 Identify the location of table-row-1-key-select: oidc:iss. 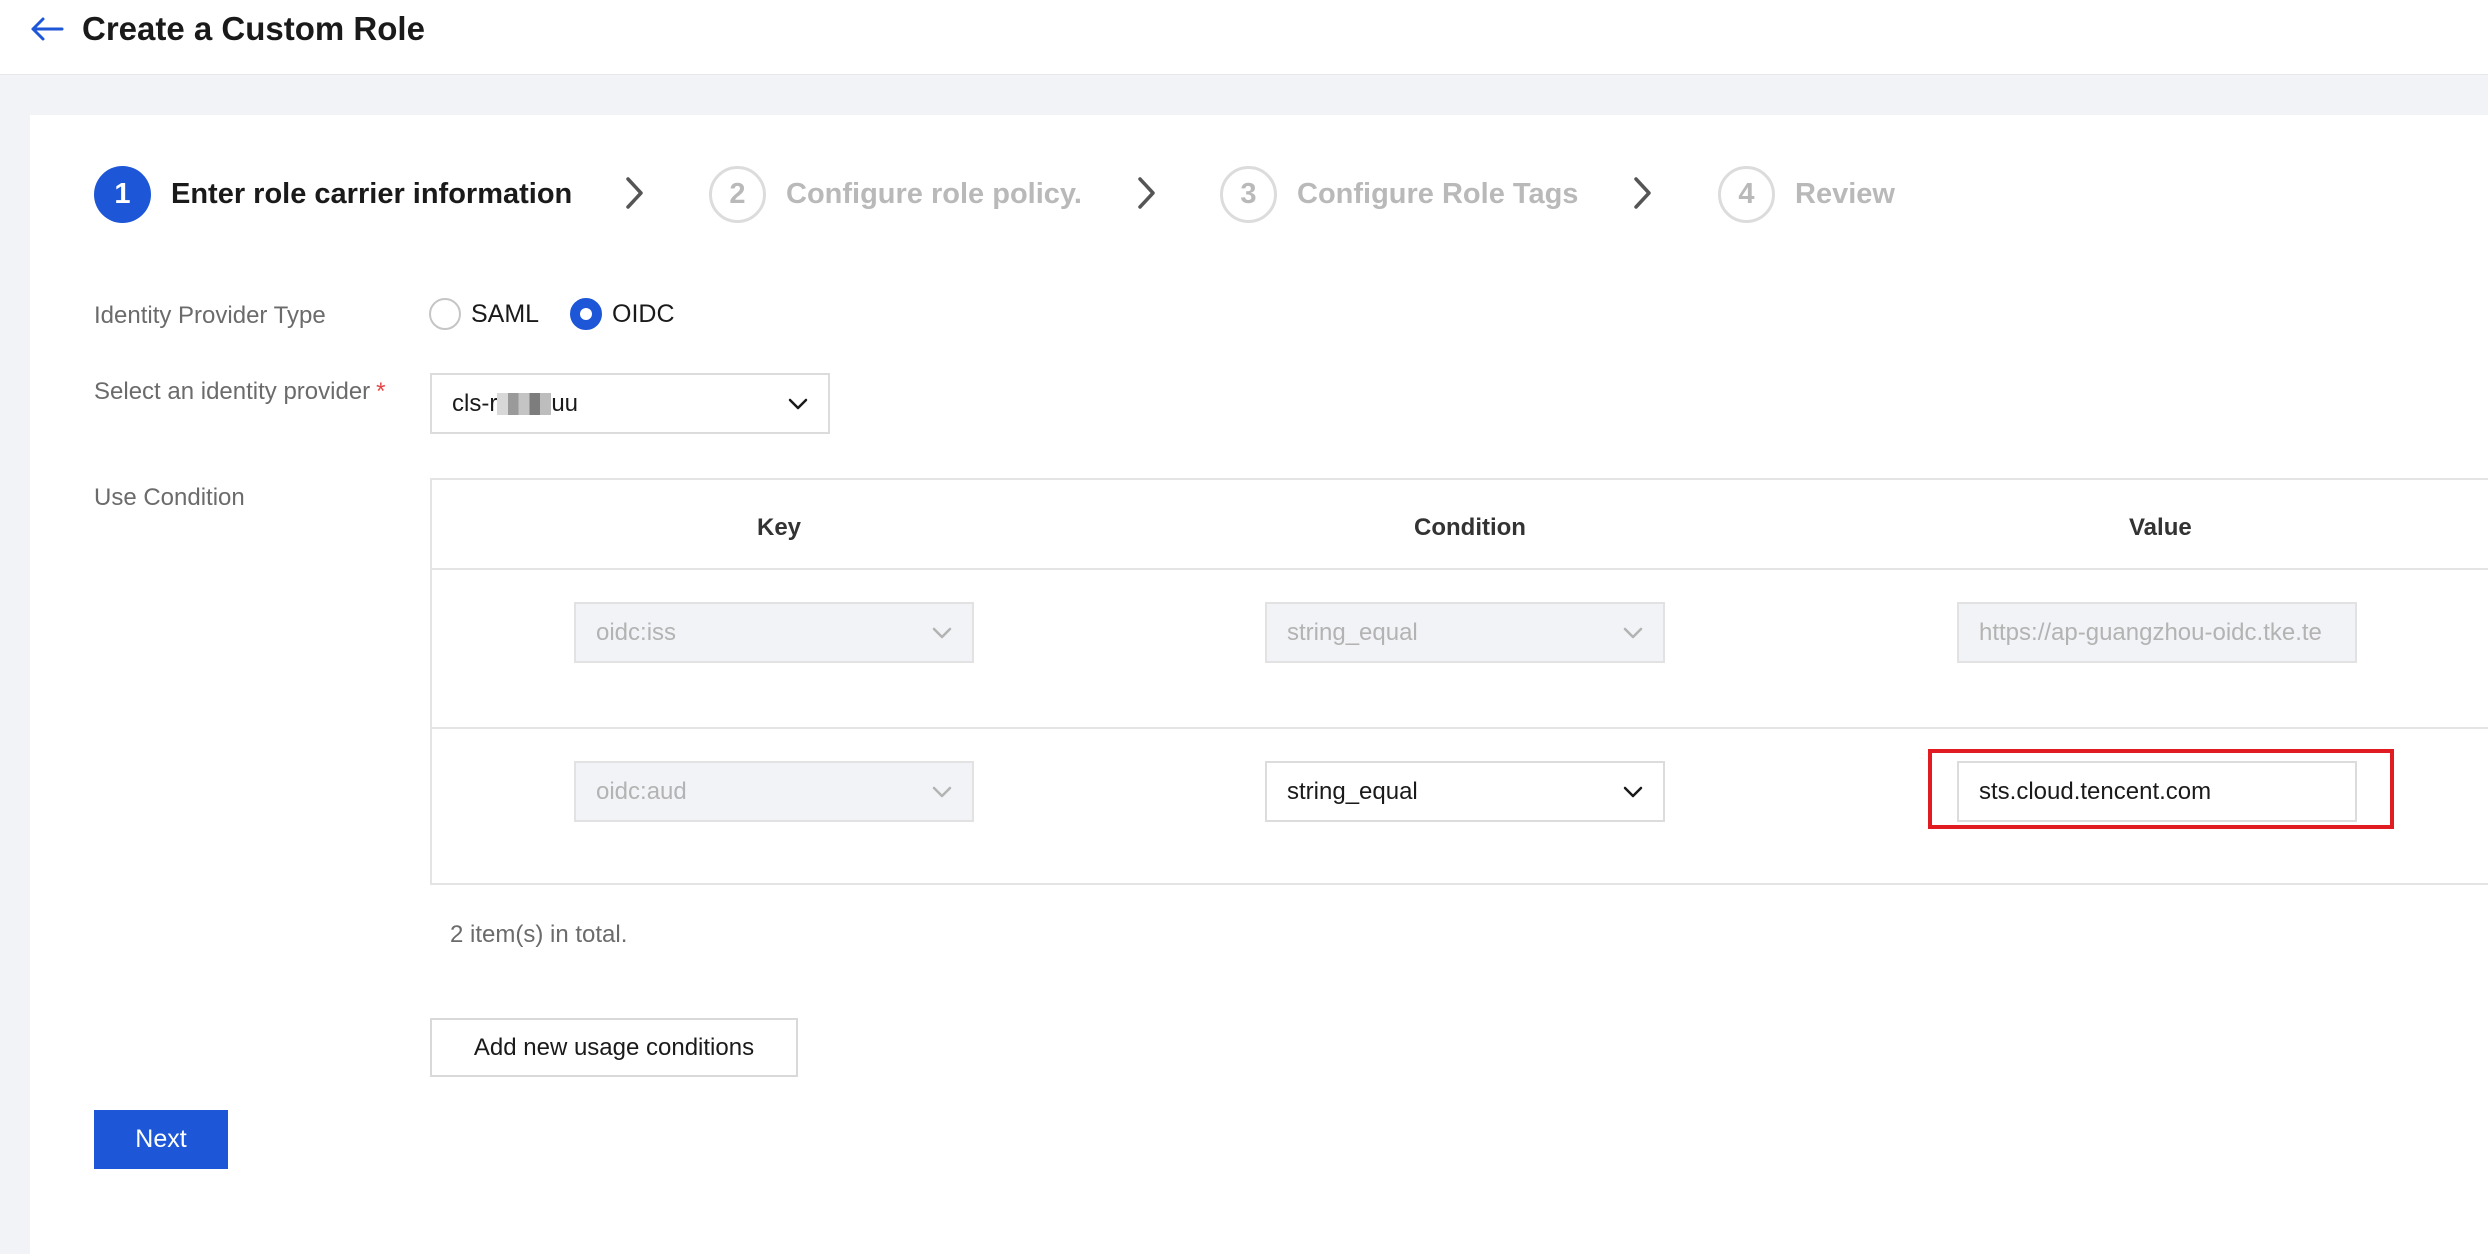
(774, 632).